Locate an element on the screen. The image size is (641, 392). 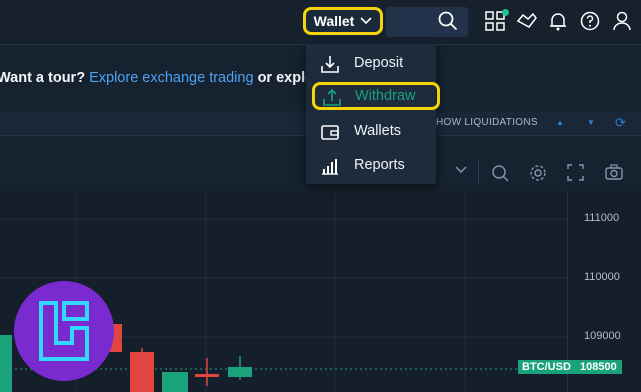
explore-trading-link: Explore exchange trading is located at coordinates (171, 78).